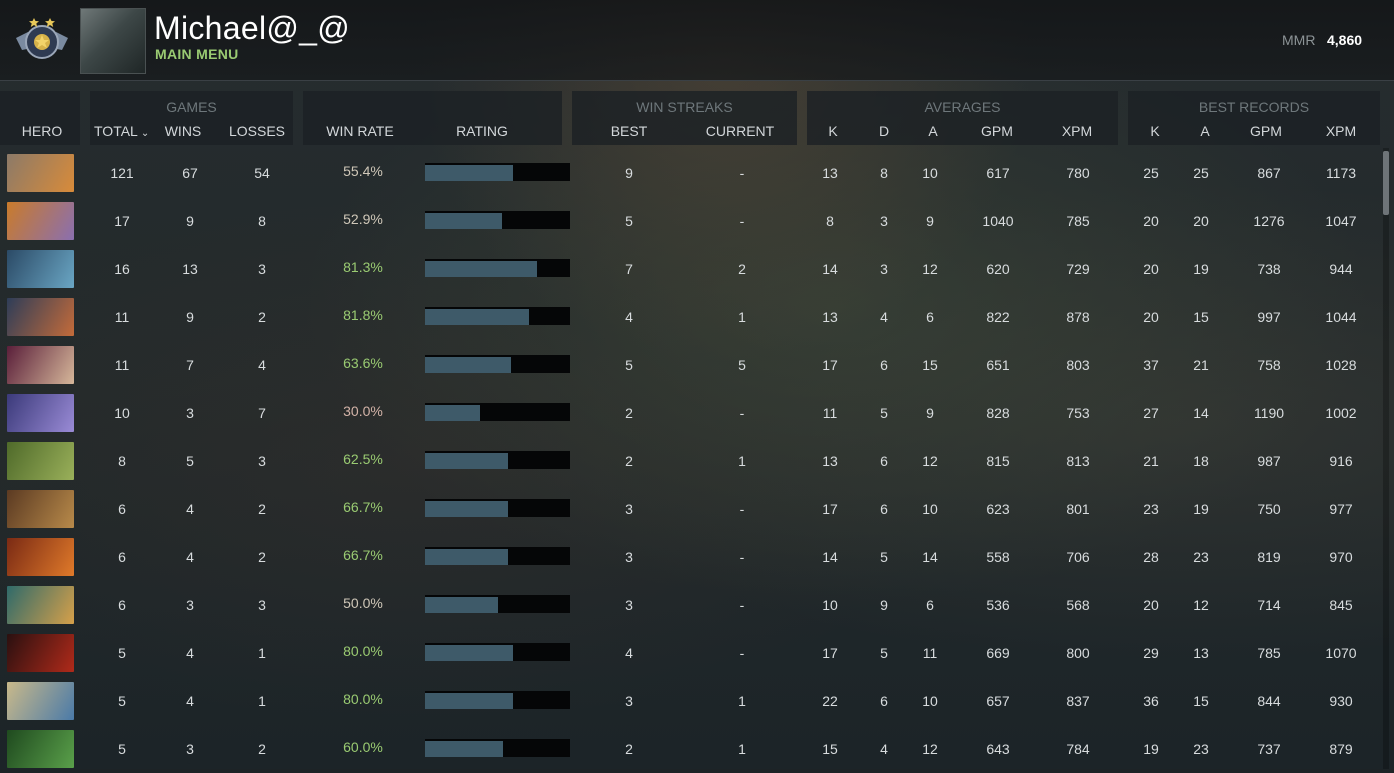  Describe the element at coordinates (740, 131) in the screenshot. I see `current-streak-column-header: CURRENT` at that location.